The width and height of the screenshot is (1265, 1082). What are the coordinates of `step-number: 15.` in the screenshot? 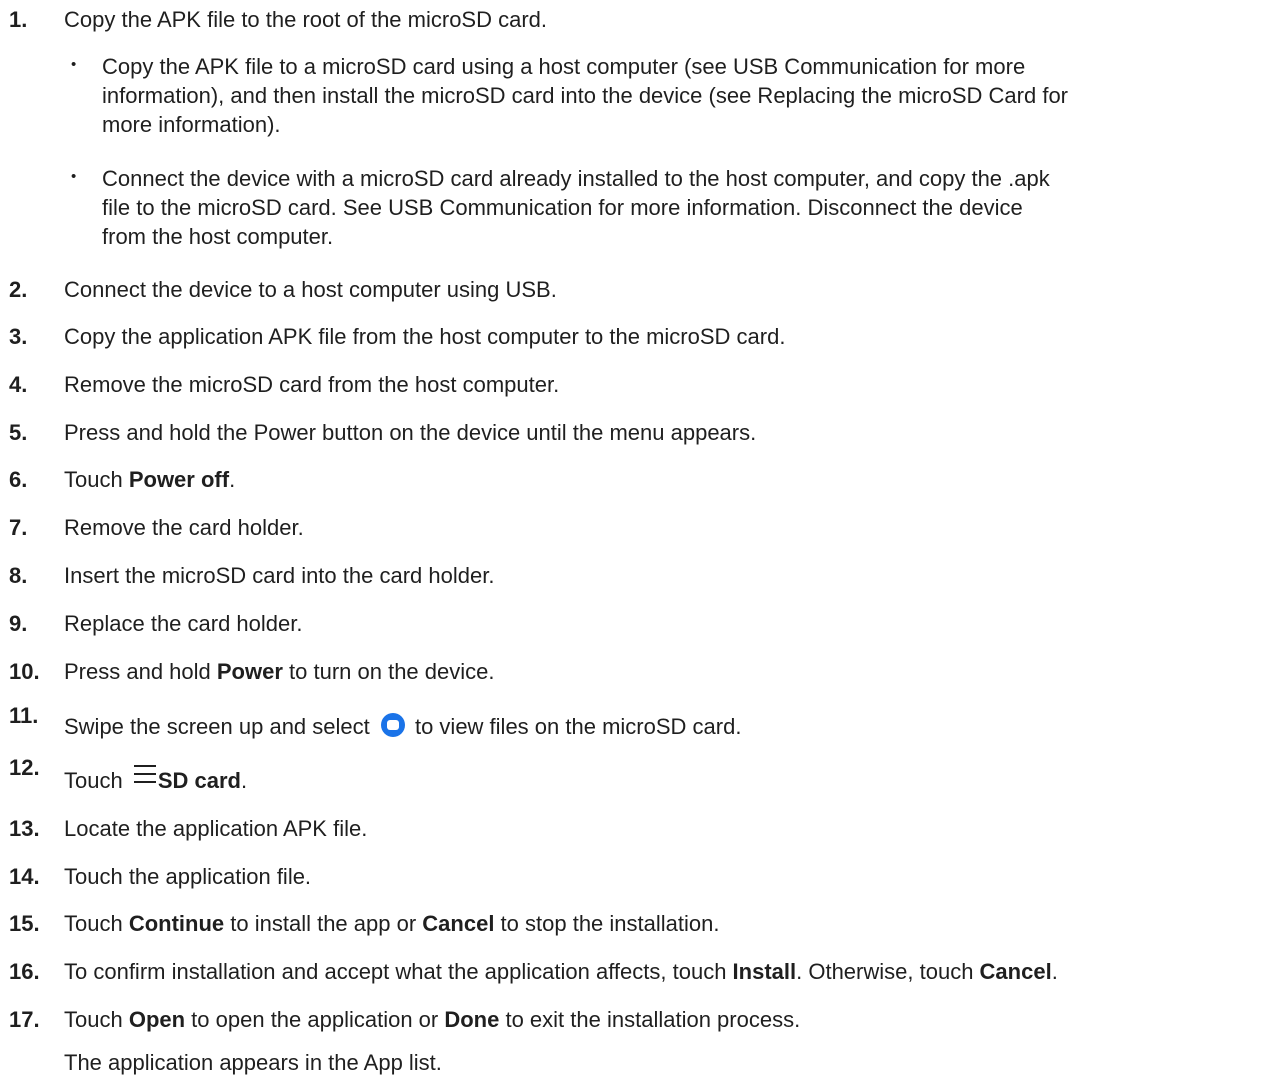 It's located at (24, 923).